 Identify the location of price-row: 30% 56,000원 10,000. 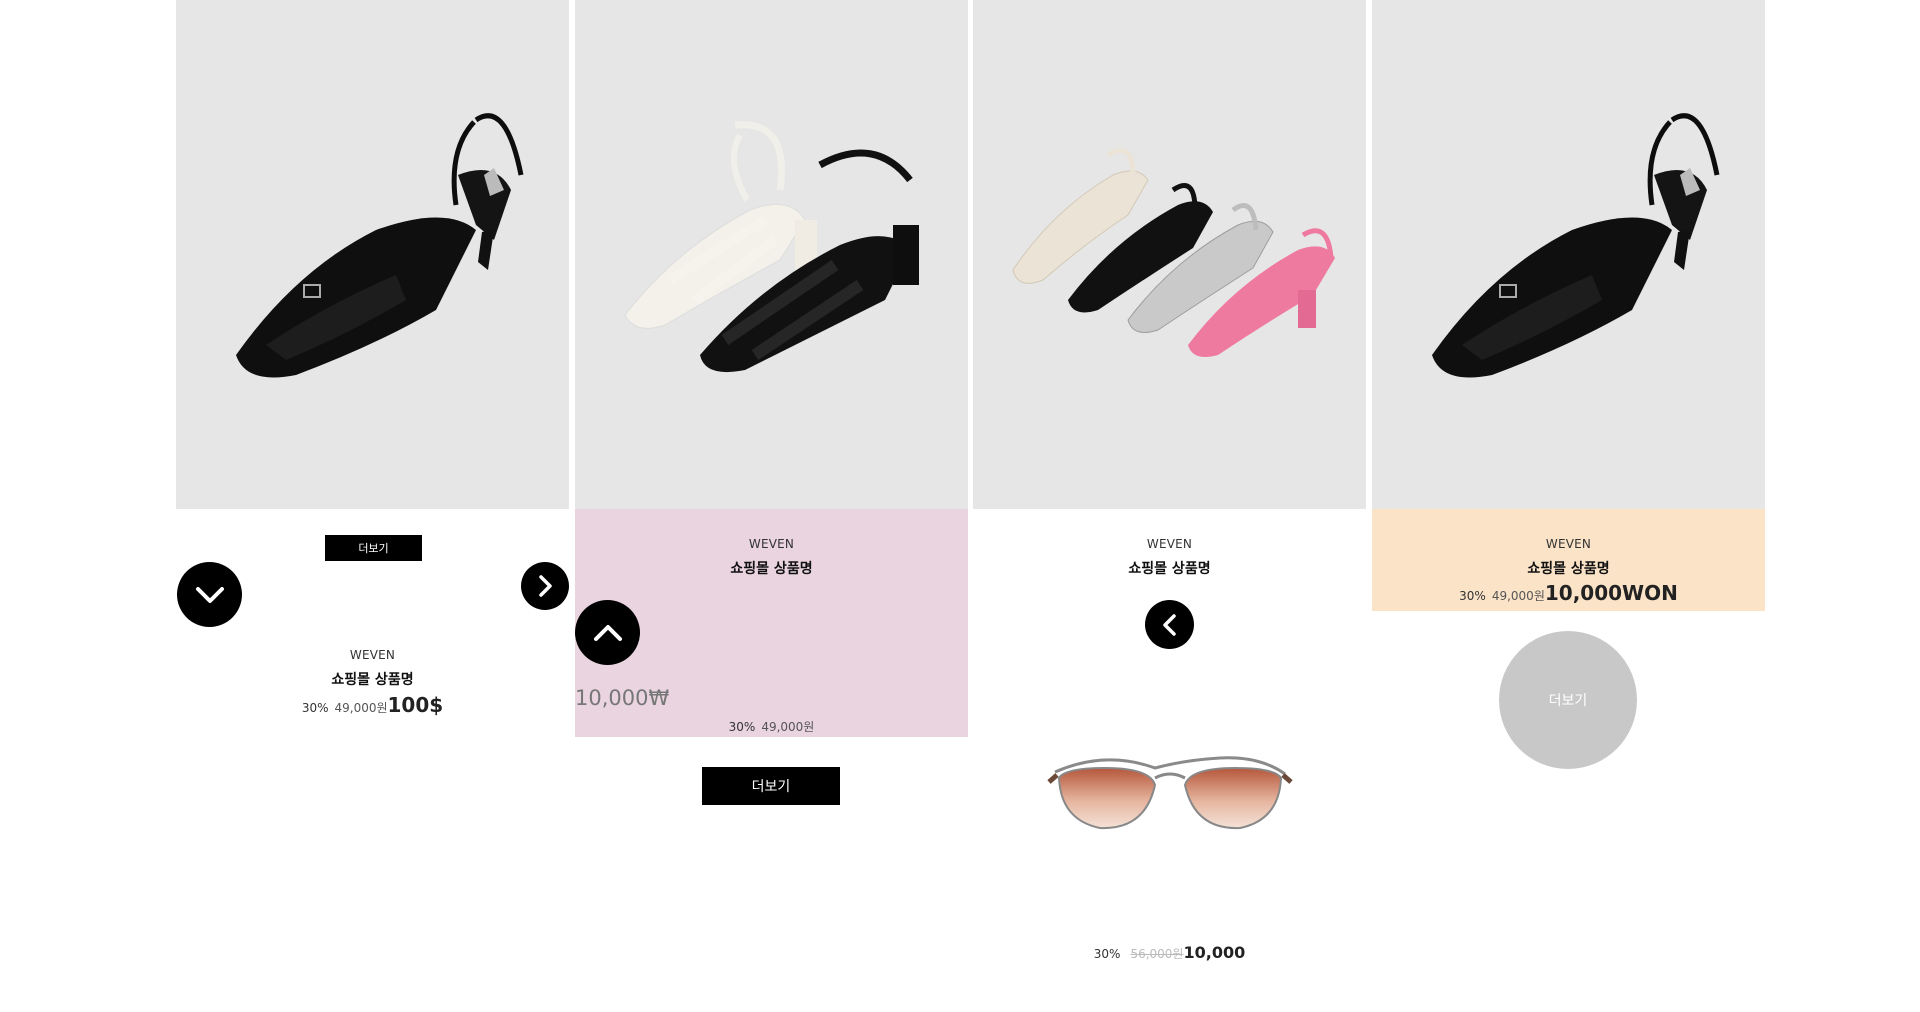
(1169, 952).